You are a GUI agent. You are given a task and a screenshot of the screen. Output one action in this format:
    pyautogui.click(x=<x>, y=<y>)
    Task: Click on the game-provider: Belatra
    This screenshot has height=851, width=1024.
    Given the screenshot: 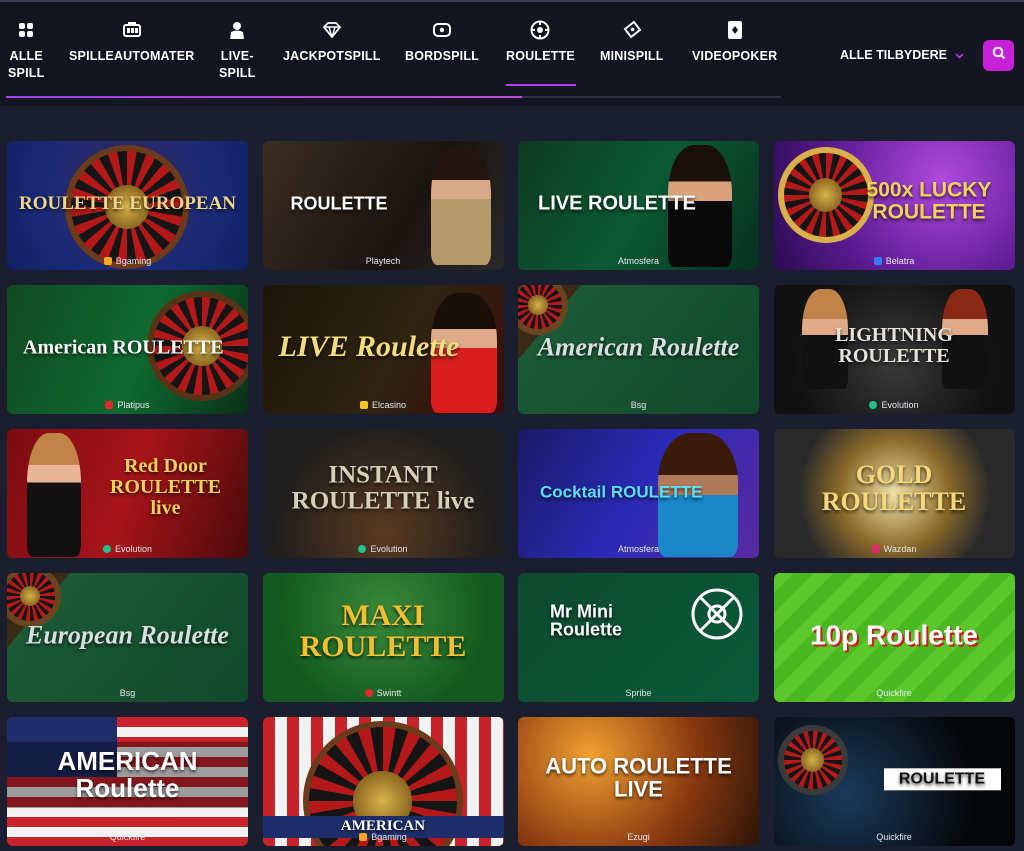 What is the action you would take?
    pyautogui.click(x=894, y=261)
    